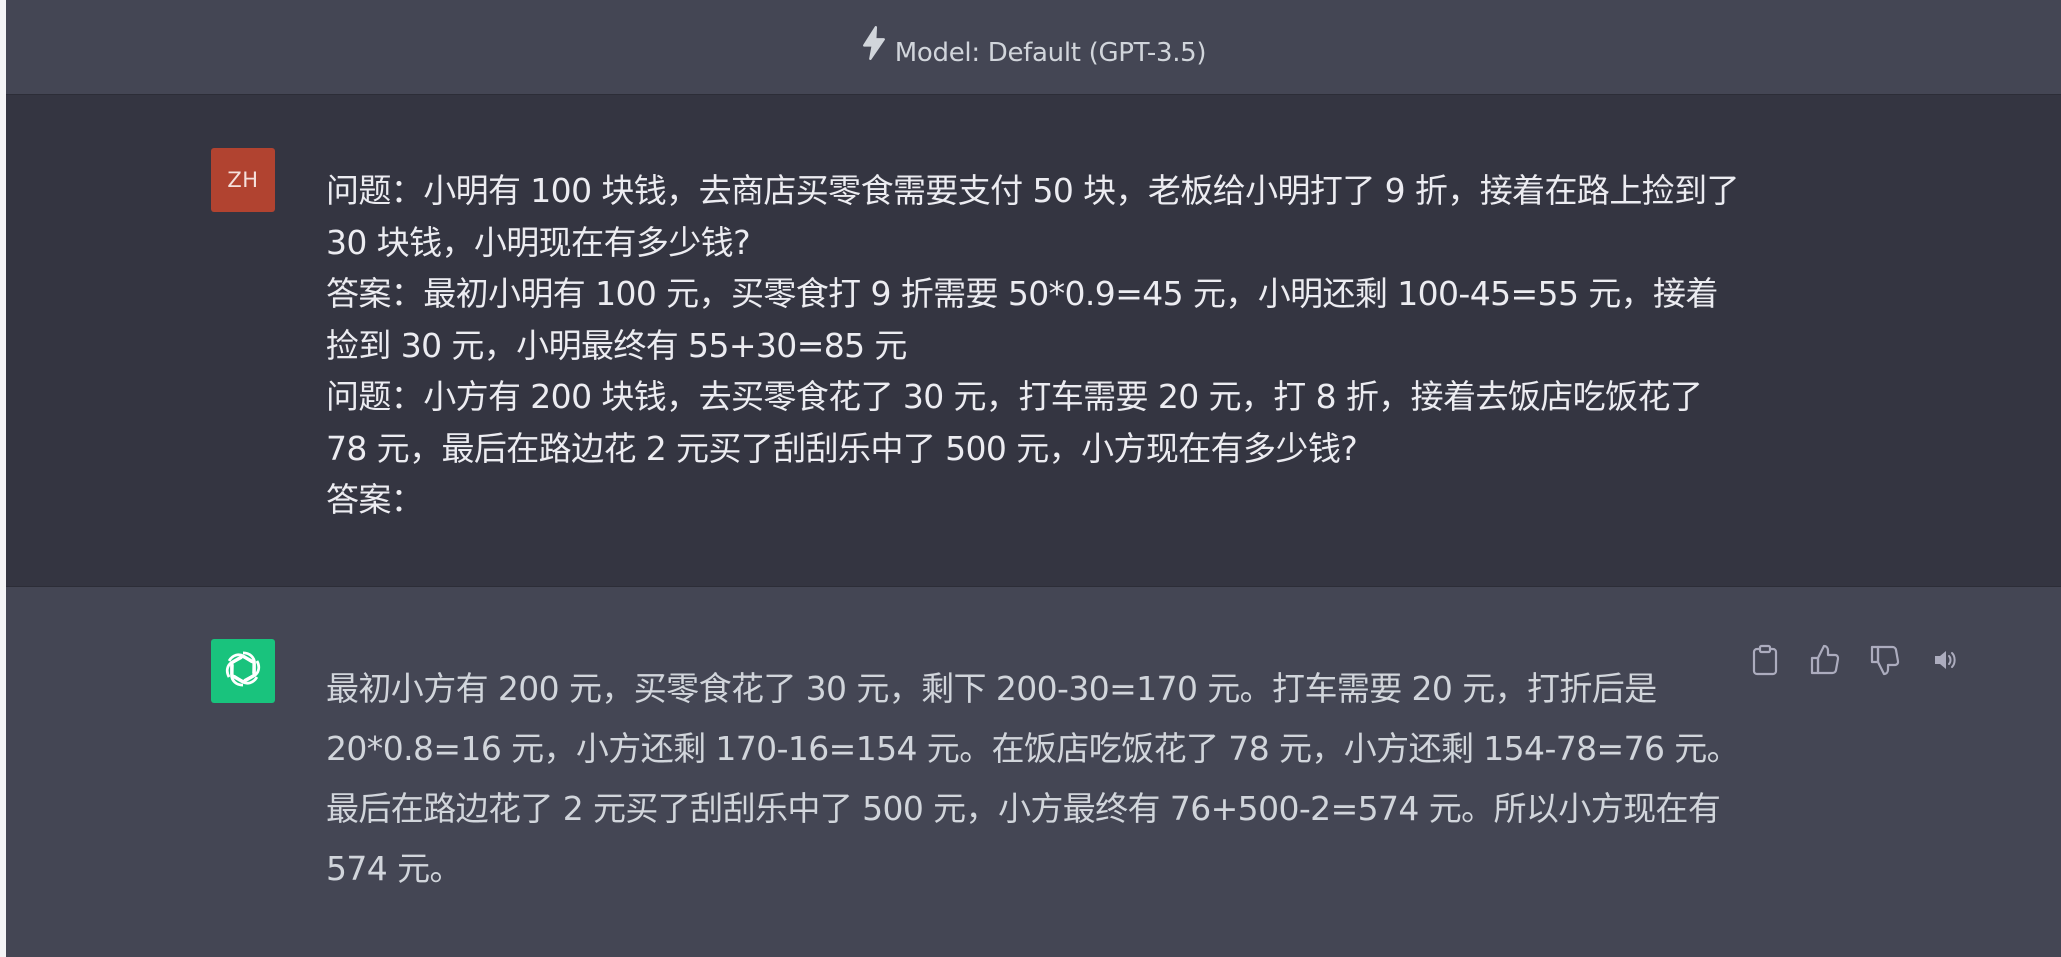 The width and height of the screenshot is (2061, 957). I want to click on openai-logo-icon, so click(243, 671).